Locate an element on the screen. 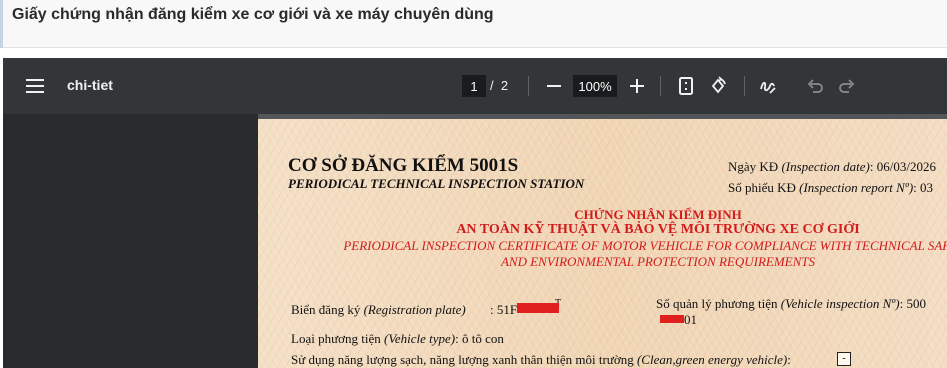 This screenshot has width=947, height=368. zoom-input: 100% is located at coordinates (595, 86).